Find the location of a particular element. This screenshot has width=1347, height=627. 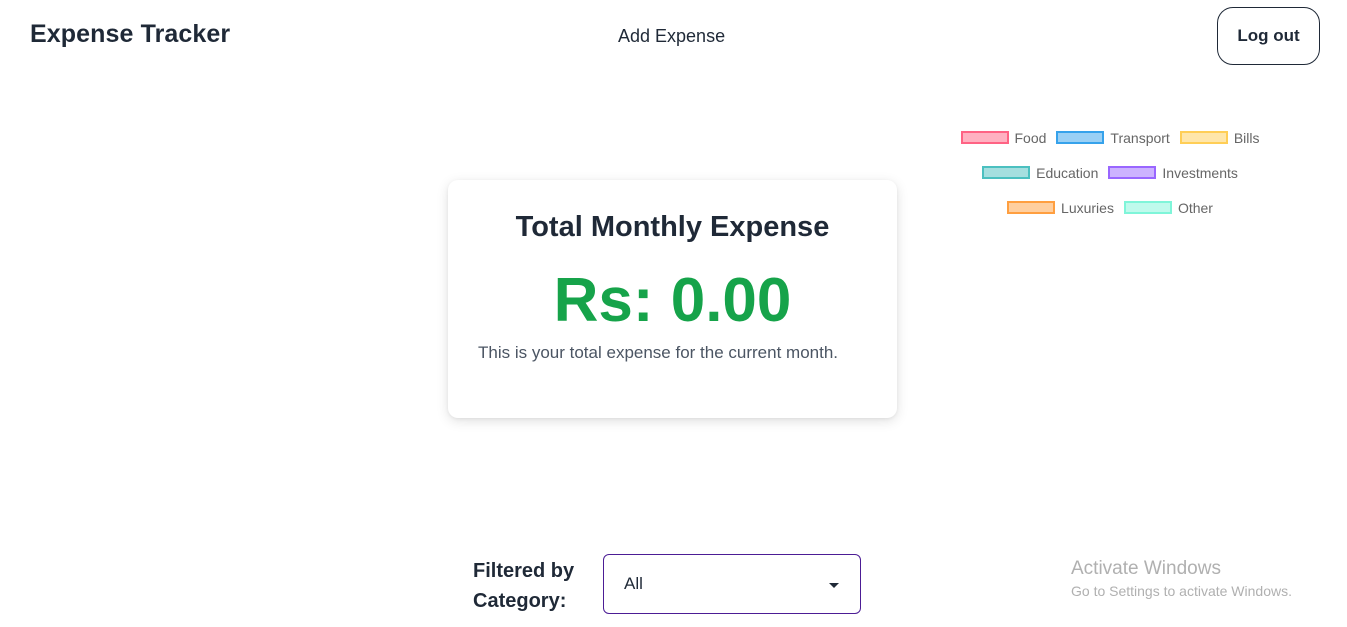

legend-item-food: Food is located at coordinates (1003, 137).